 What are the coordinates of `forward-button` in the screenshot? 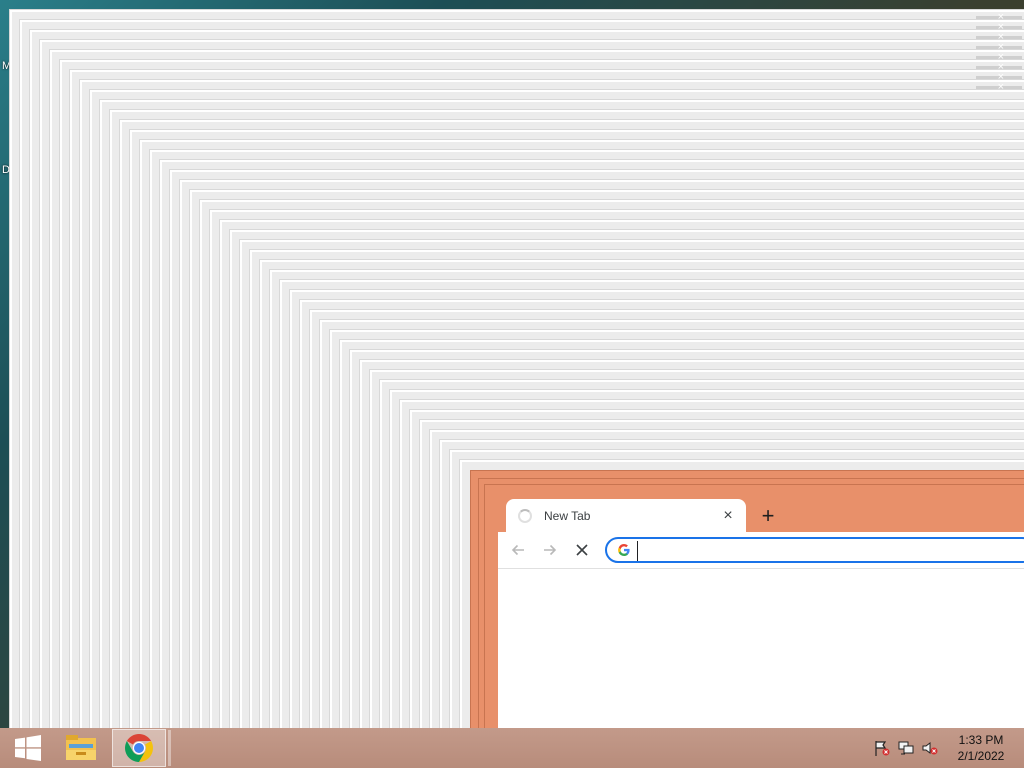 It's located at (550, 550).